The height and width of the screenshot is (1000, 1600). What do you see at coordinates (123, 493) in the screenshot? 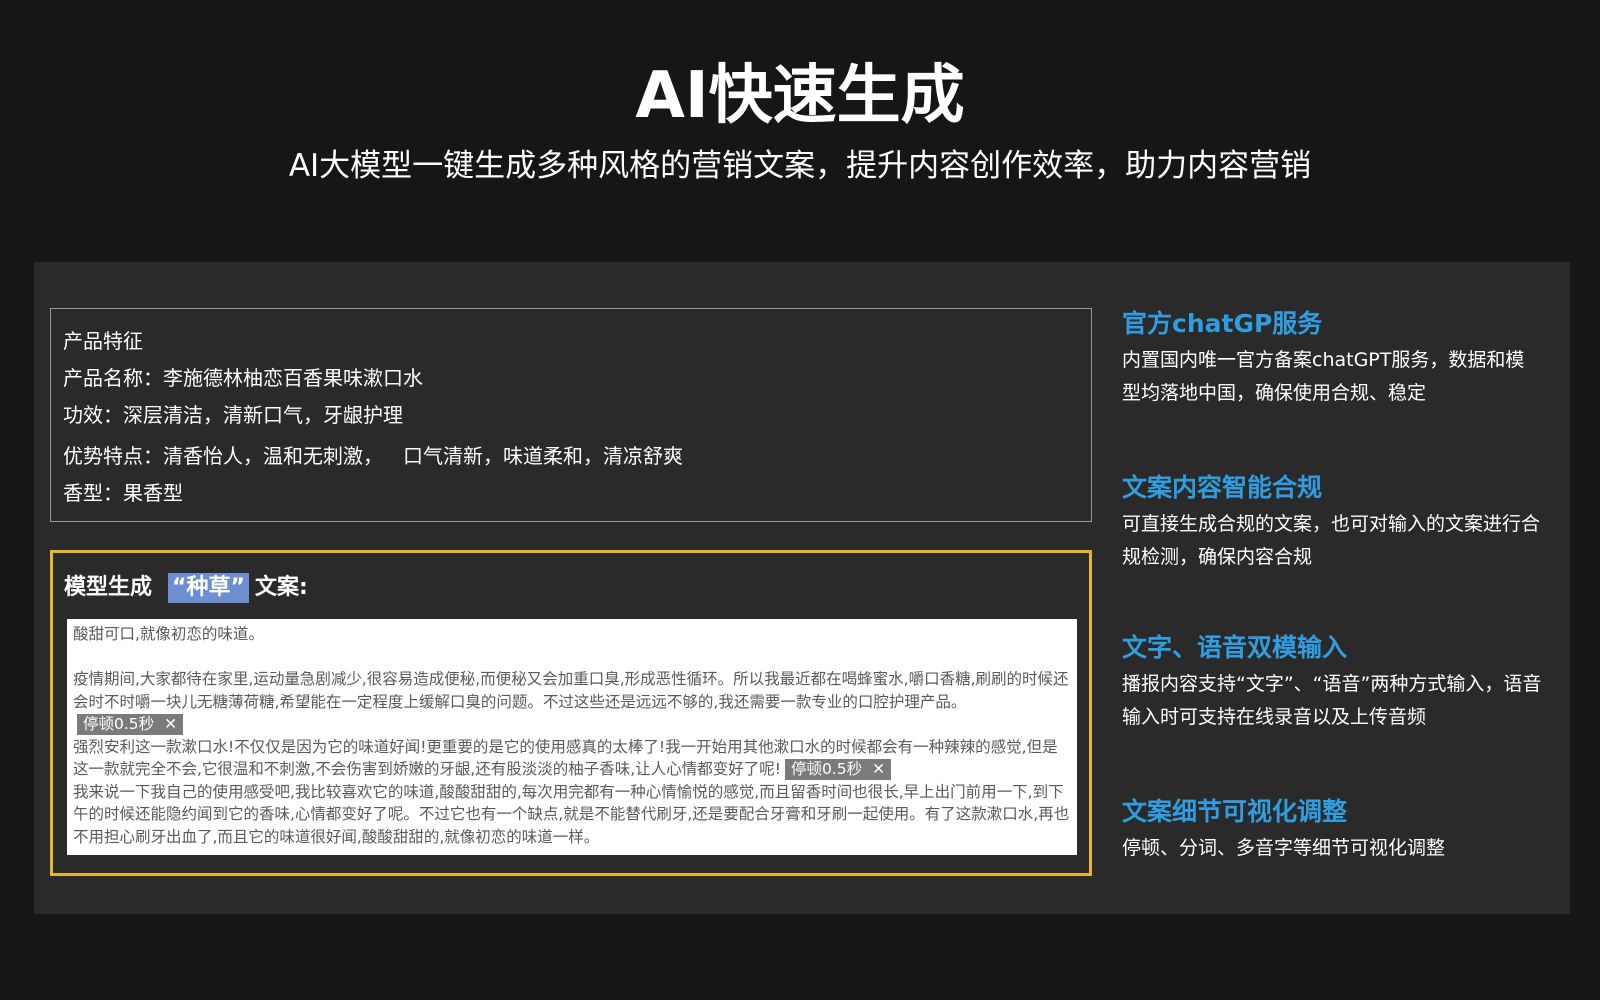
I see `product-scent: 香型：果香型` at bounding box center [123, 493].